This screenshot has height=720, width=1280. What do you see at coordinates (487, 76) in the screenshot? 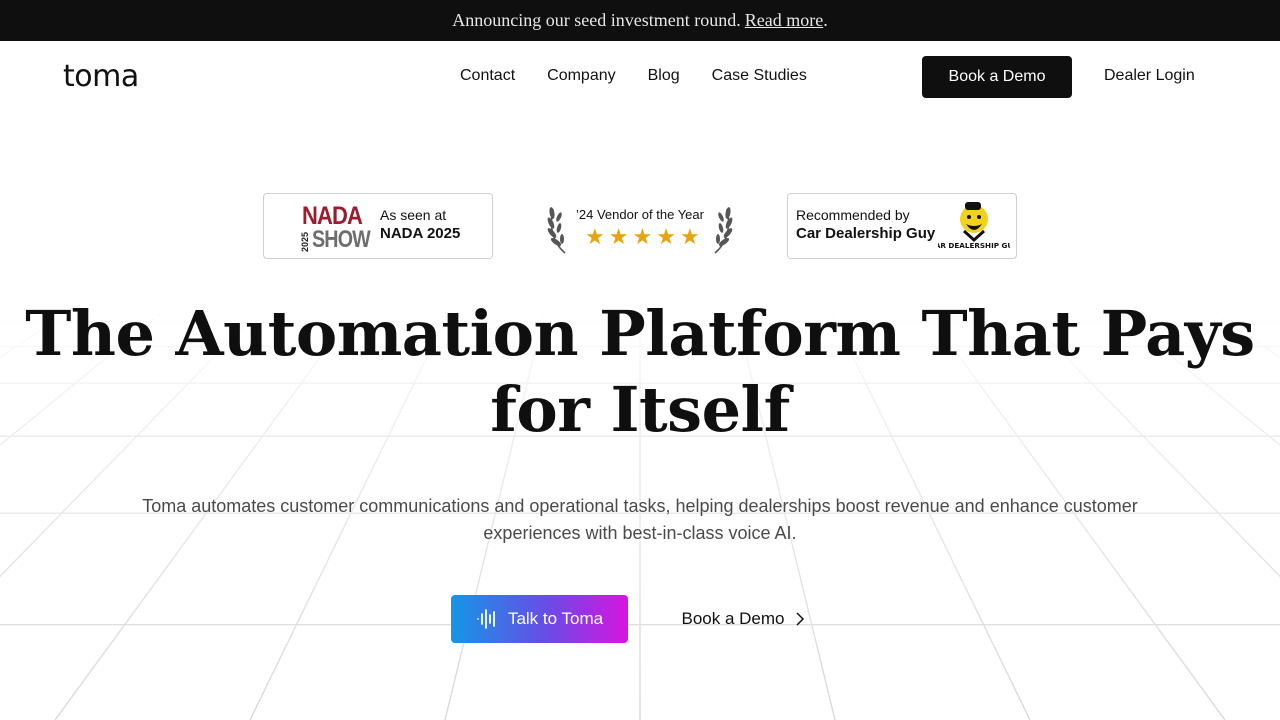
I see `nav-link-contact: Contact` at bounding box center [487, 76].